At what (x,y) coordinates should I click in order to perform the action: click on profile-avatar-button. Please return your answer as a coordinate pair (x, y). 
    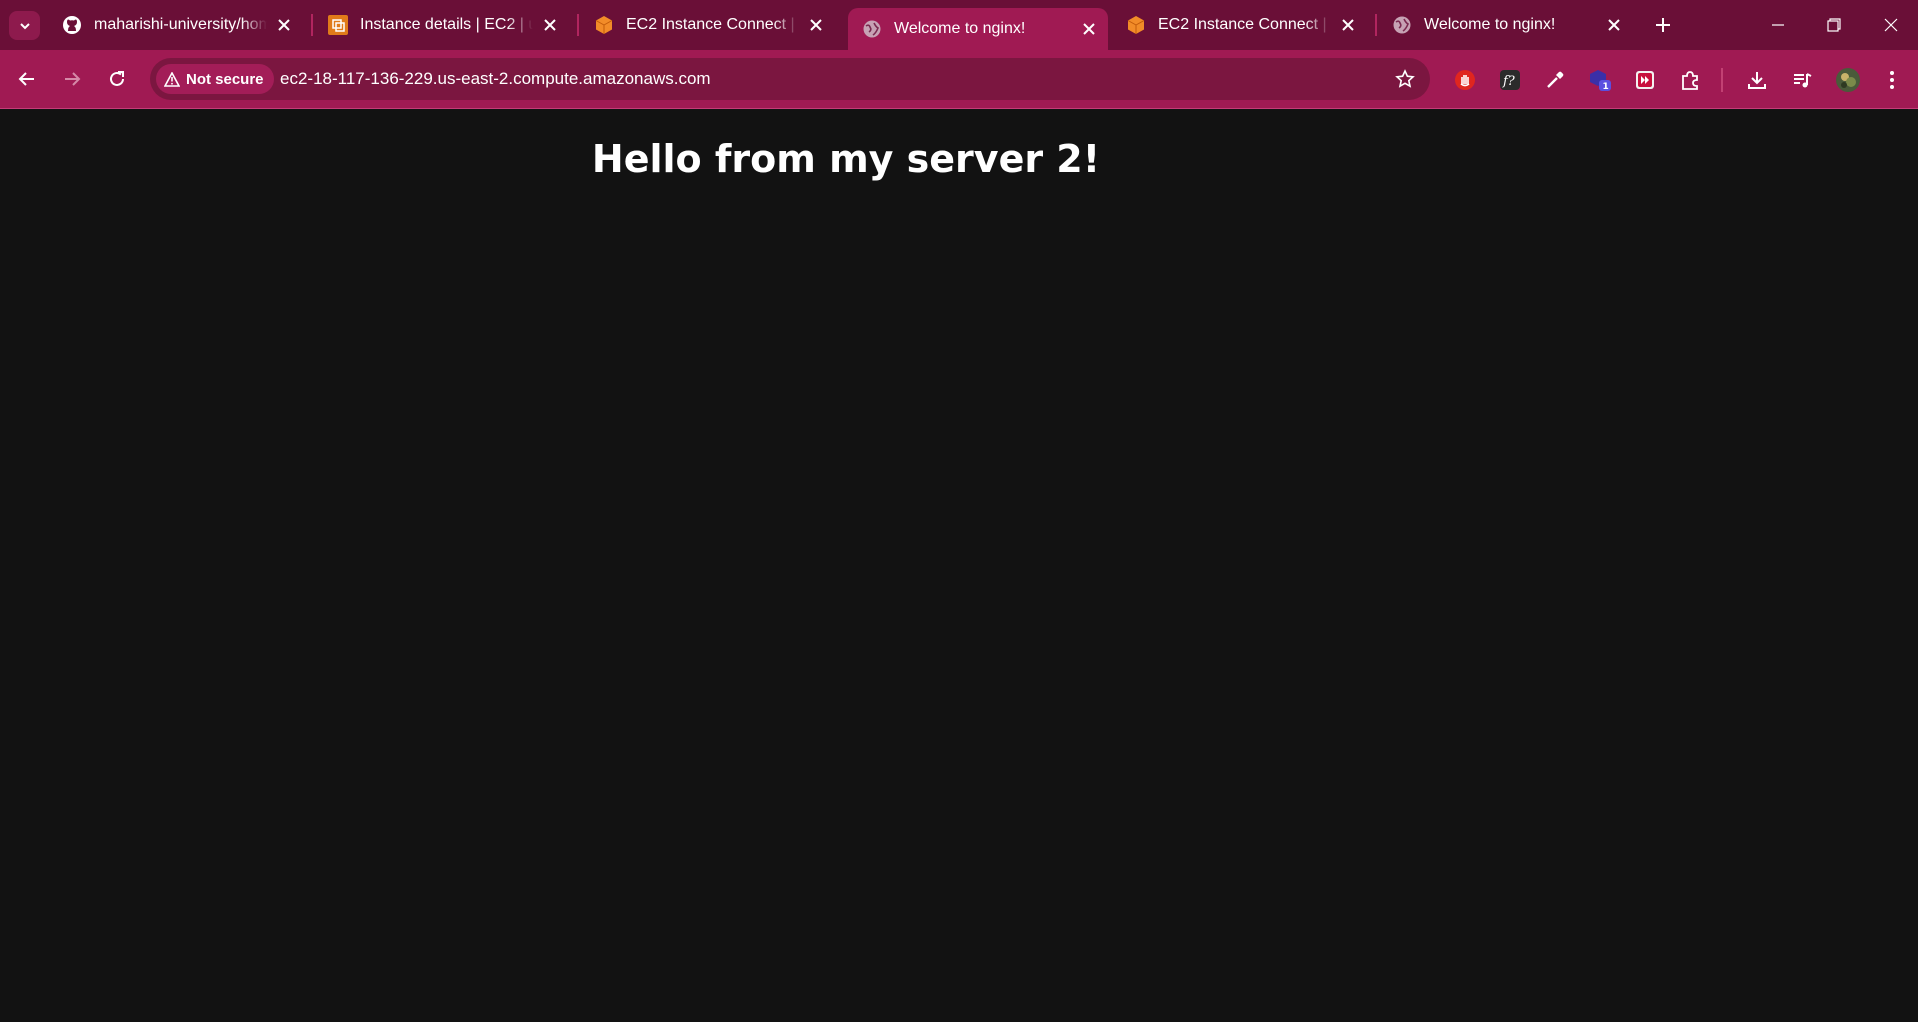
    Looking at the image, I should click on (1848, 80).